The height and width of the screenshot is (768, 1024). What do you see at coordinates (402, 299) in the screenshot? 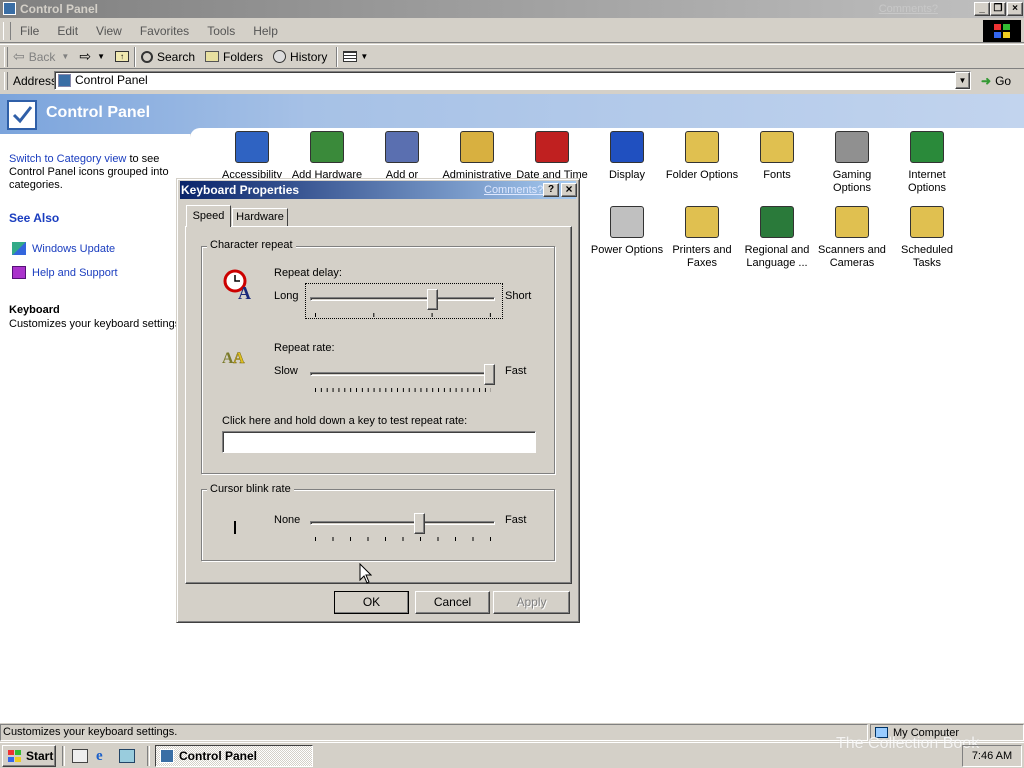
I see `repeat-delay-track` at bounding box center [402, 299].